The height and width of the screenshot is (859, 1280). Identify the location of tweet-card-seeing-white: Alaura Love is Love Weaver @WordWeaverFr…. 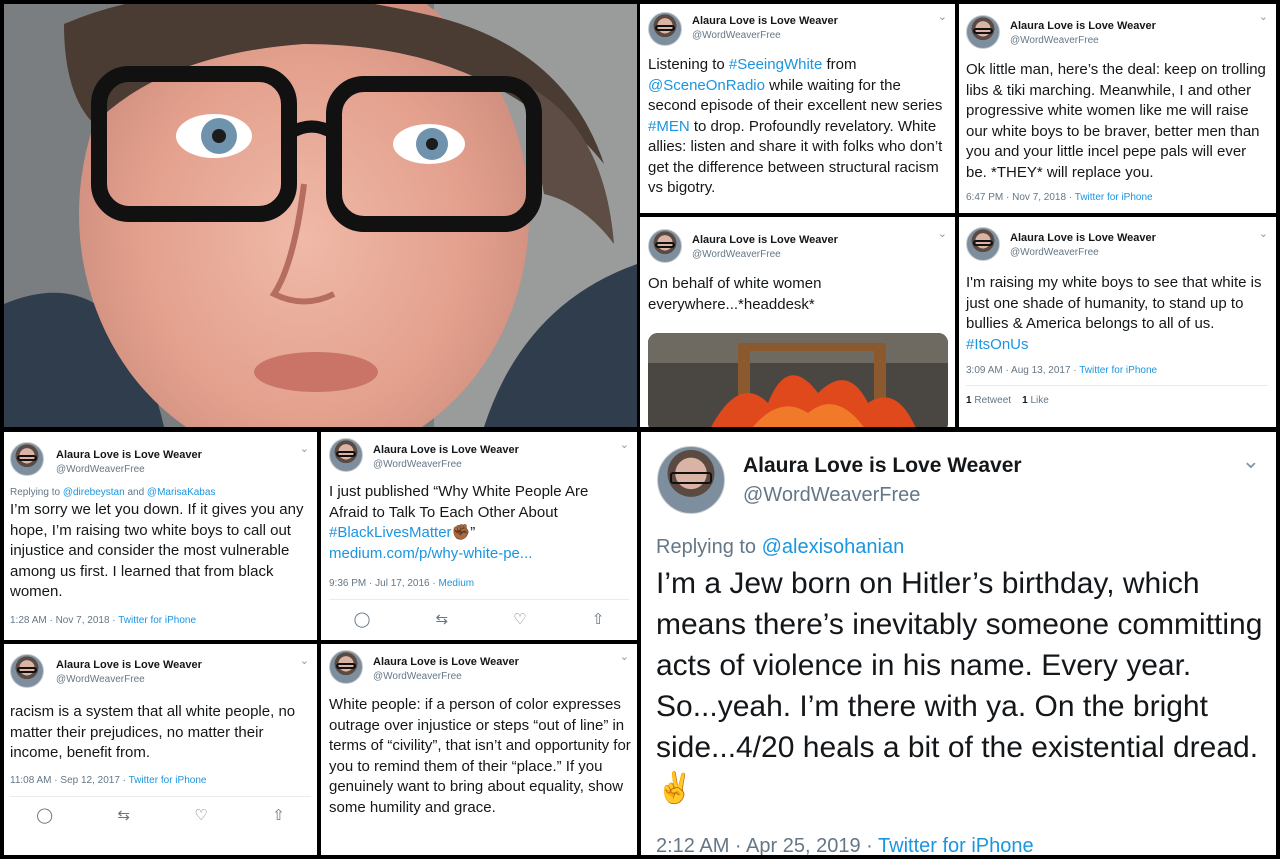
(797, 108).